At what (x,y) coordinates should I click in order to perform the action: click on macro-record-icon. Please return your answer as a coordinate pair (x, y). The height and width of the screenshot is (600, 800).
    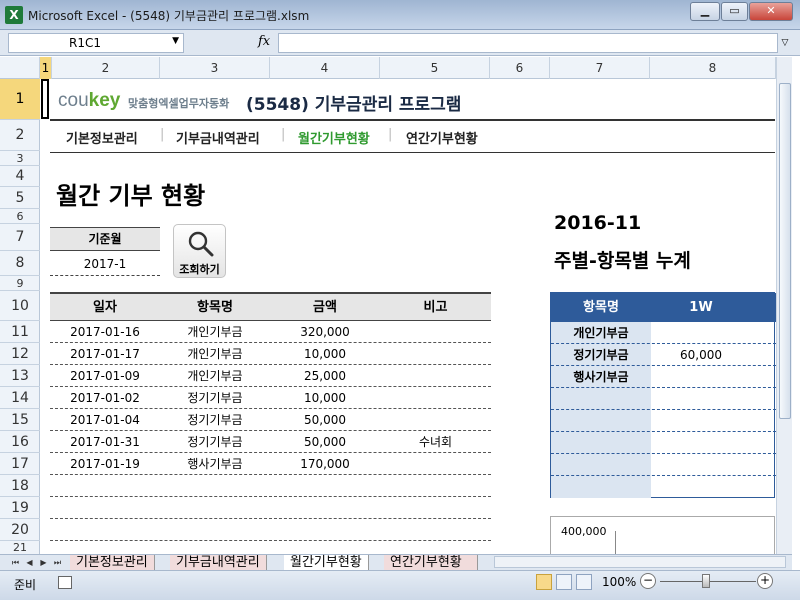
    Looking at the image, I should click on (65, 582).